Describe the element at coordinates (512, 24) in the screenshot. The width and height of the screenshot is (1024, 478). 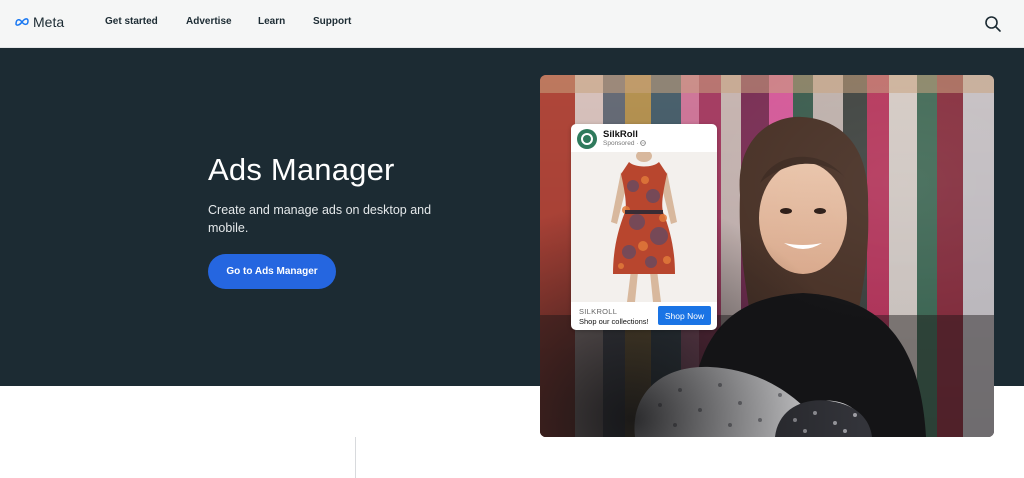
I see `top-navigation: Meta Get started Advertise Learn Support` at that location.